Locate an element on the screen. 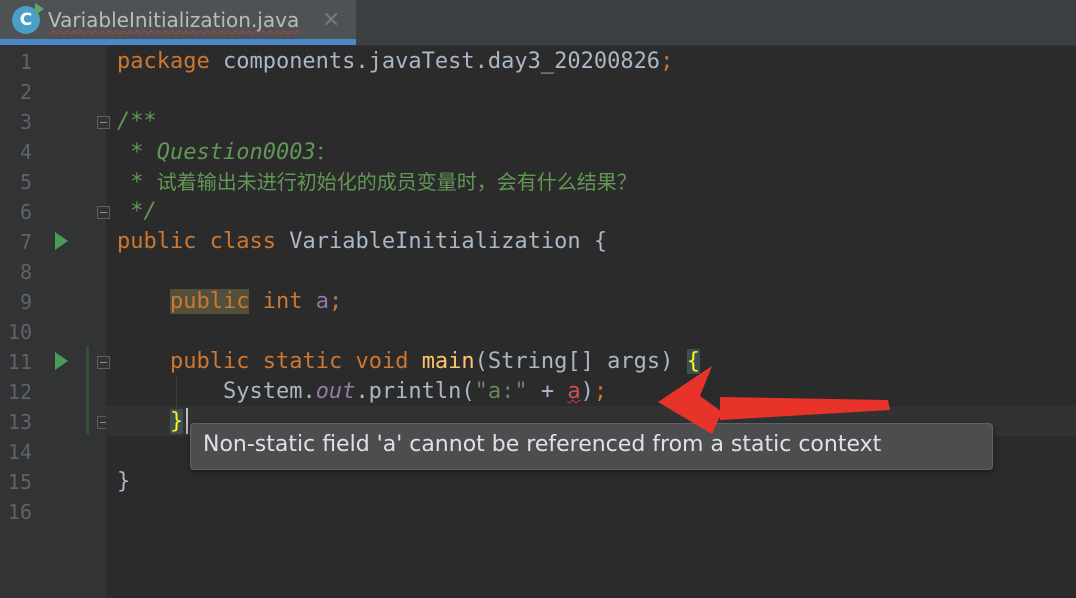  red-arrow-annotation is located at coordinates (774, 400).